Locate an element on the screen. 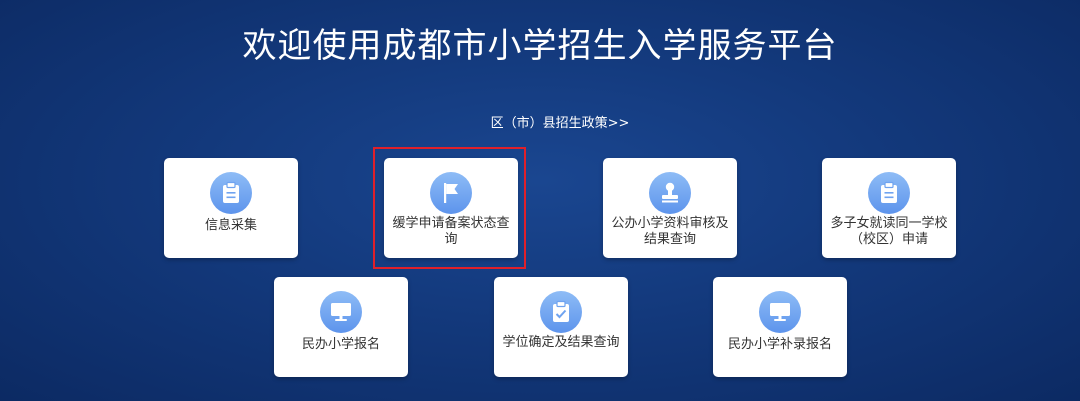 The image size is (1080, 401). stamp-icon is located at coordinates (670, 193).